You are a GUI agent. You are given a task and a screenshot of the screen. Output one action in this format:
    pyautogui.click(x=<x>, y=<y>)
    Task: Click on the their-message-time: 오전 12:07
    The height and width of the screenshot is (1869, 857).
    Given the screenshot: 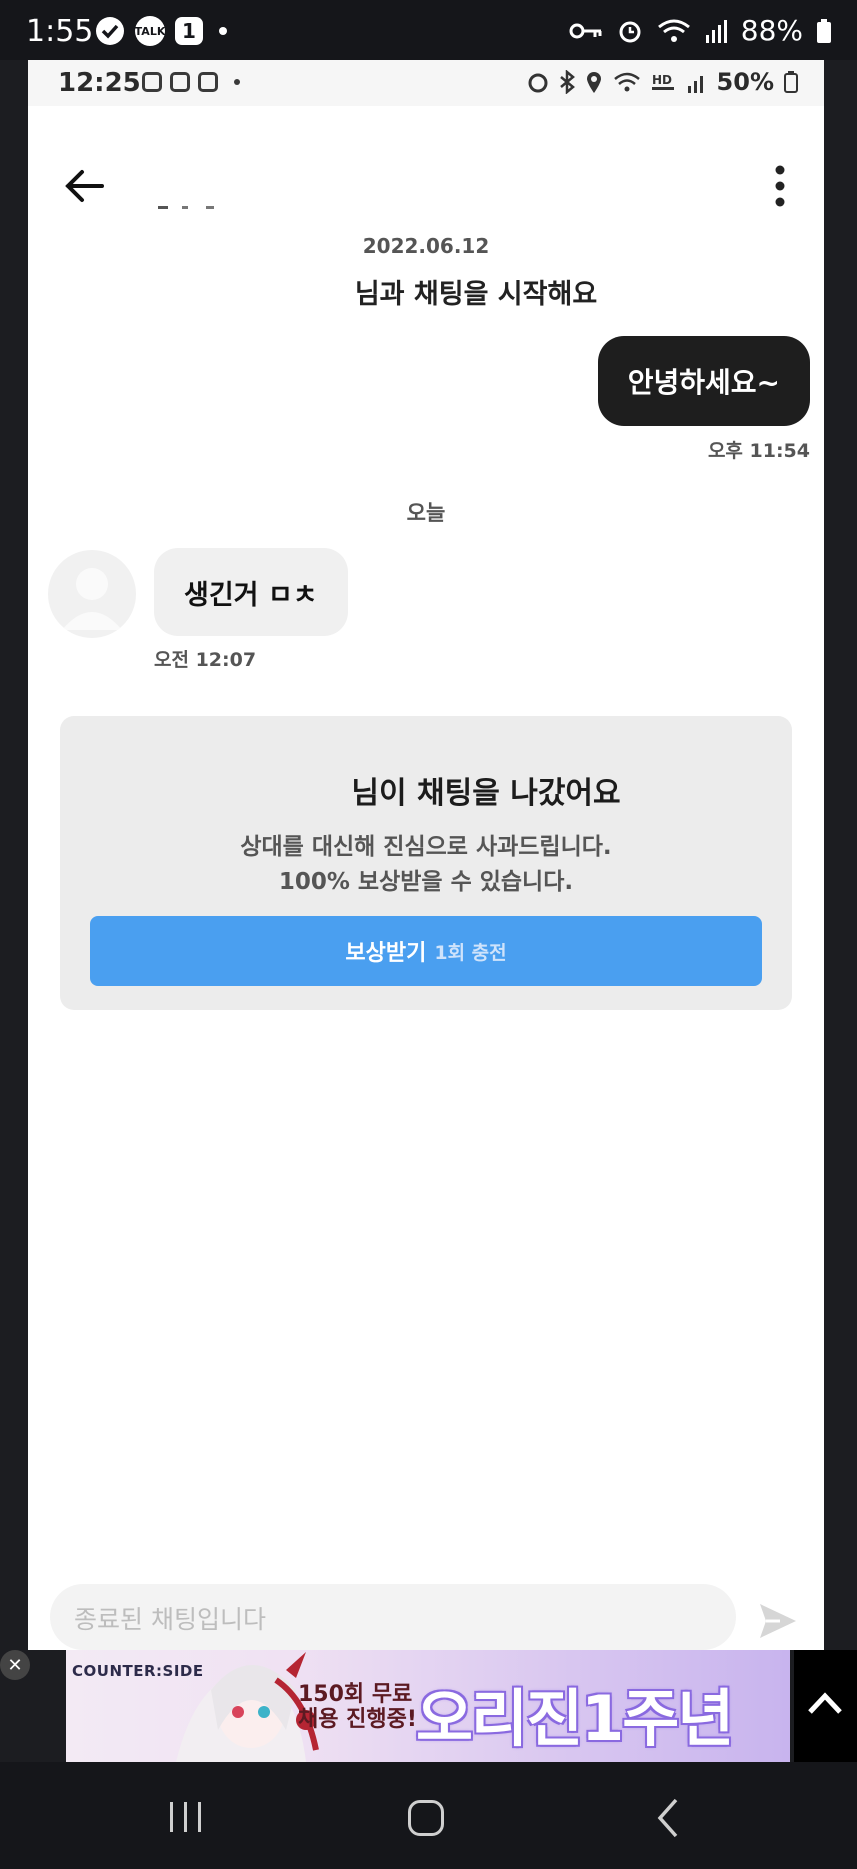 What is the action you would take?
    pyautogui.click(x=205, y=660)
    